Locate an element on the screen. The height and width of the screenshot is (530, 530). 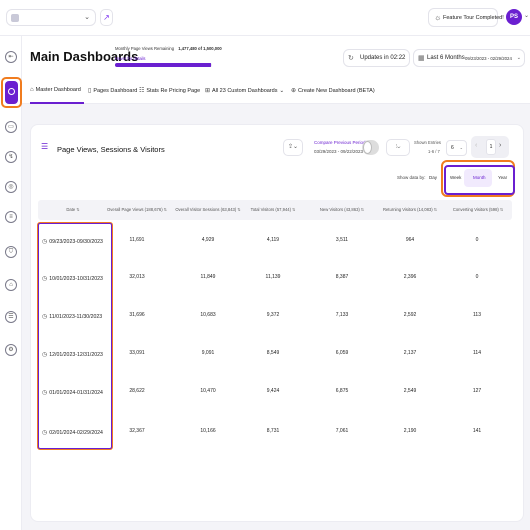
show-by-day: Day is located at coordinates (433, 177).